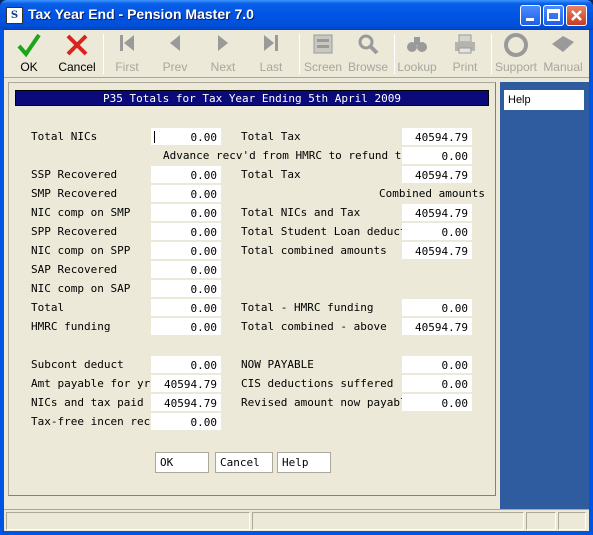 The width and height of the screenshot is (593, 535). I want to click on last-tool-label: Last, so click(271, 67).